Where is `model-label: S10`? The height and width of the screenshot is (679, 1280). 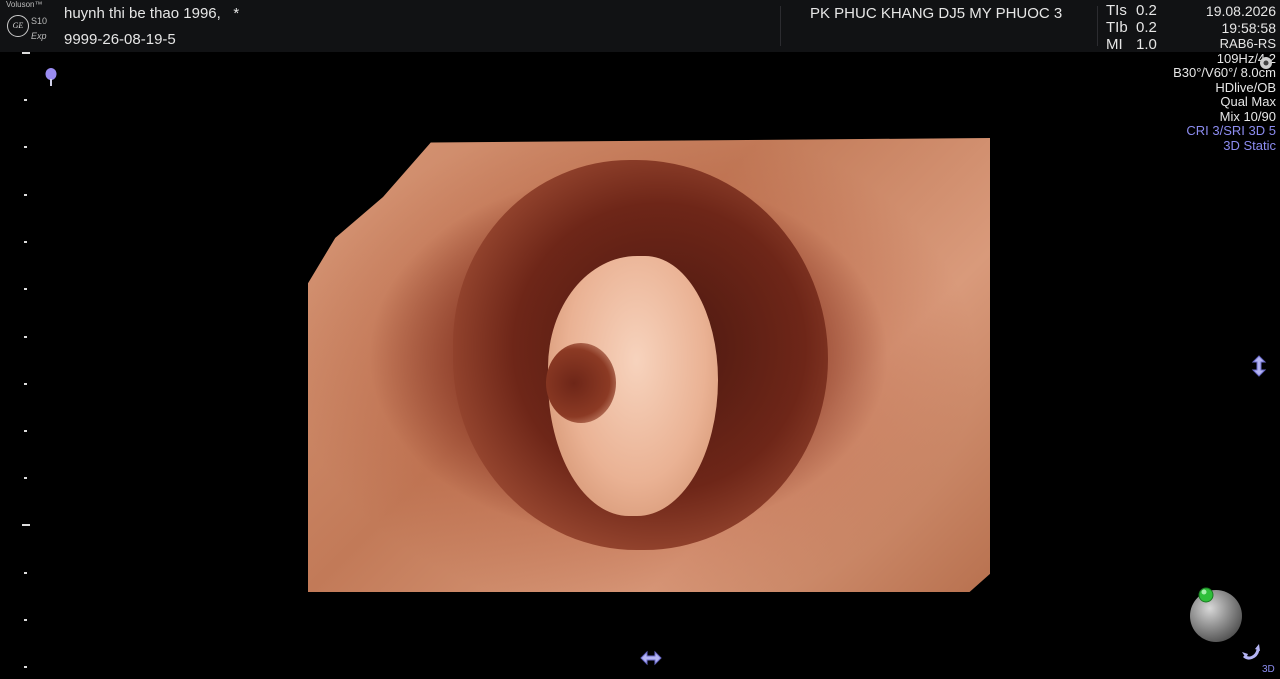 model-label: S10 is located at coordinates (39, 21).